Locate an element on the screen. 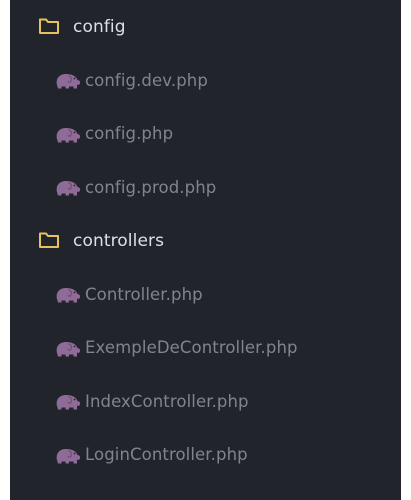  folder-label: config is located at coordinates (99, 26).